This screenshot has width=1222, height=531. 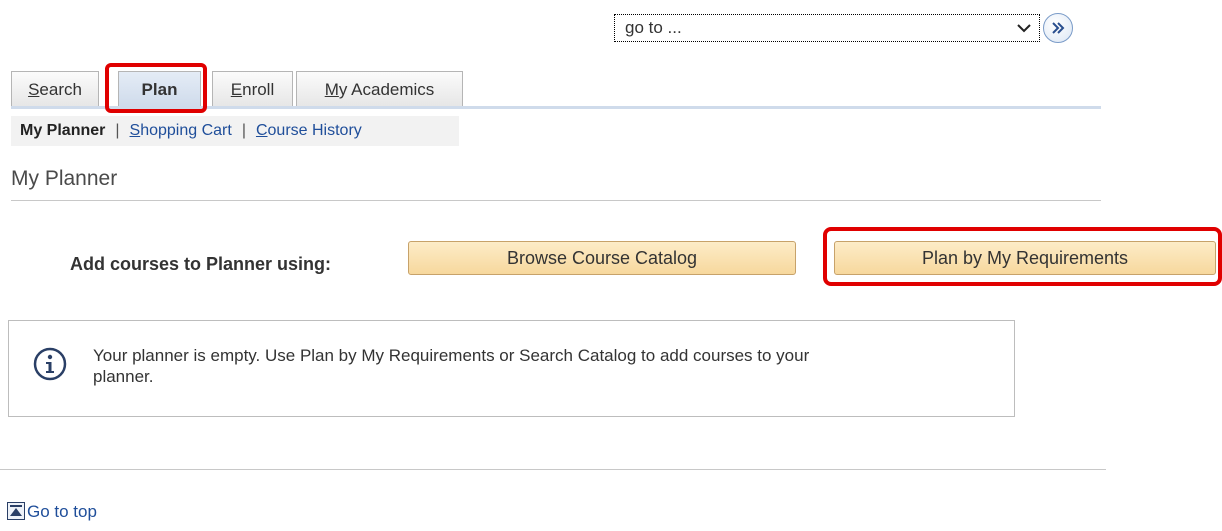 I want to click on tab-search-label: earch, so click(x=60, y=89).